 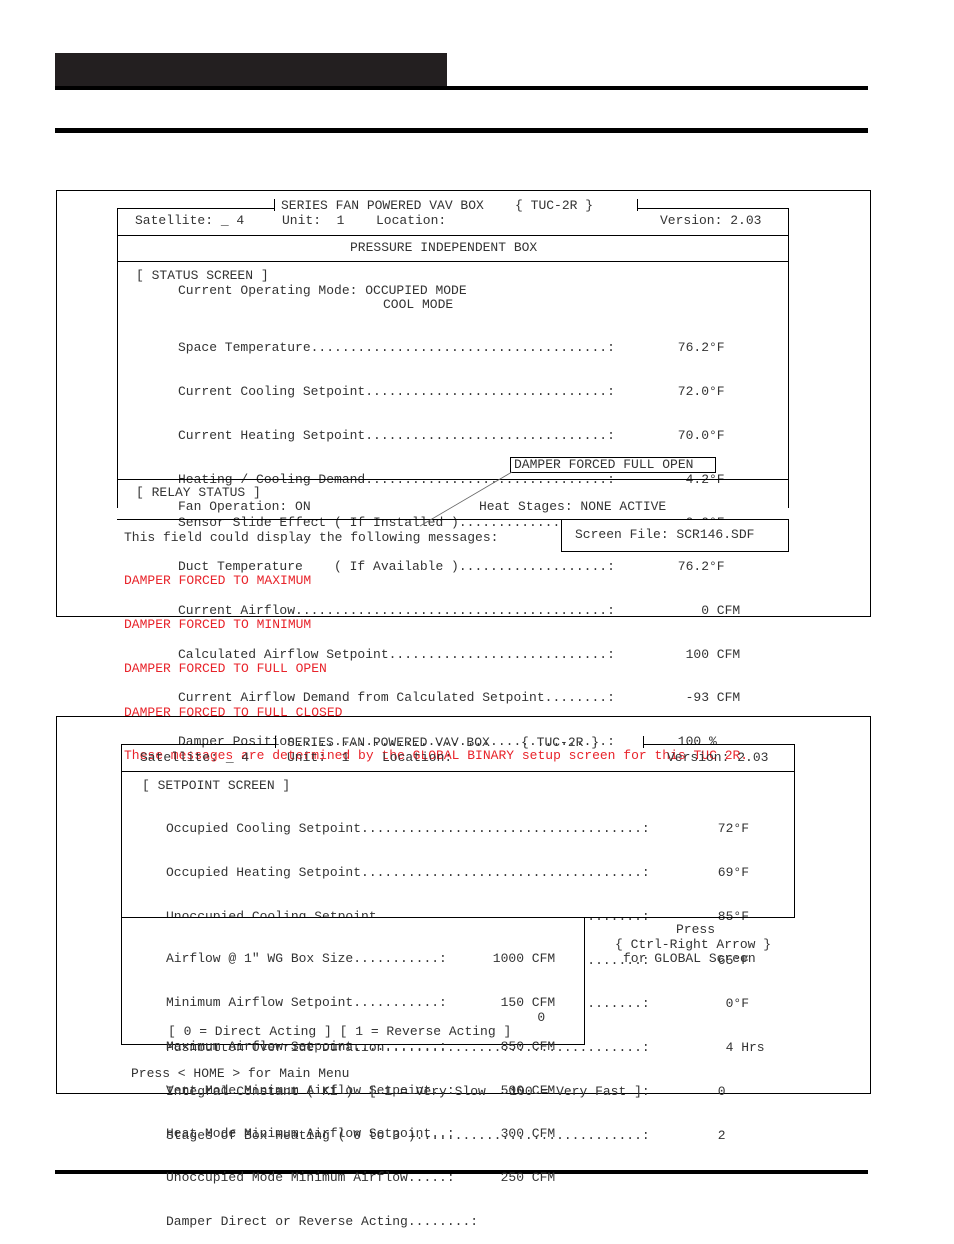 What do you see at coordinates (730, 829) in the screenshot?
I see `setpoint-row-value: 72°F` at bounding box center [730, 829].